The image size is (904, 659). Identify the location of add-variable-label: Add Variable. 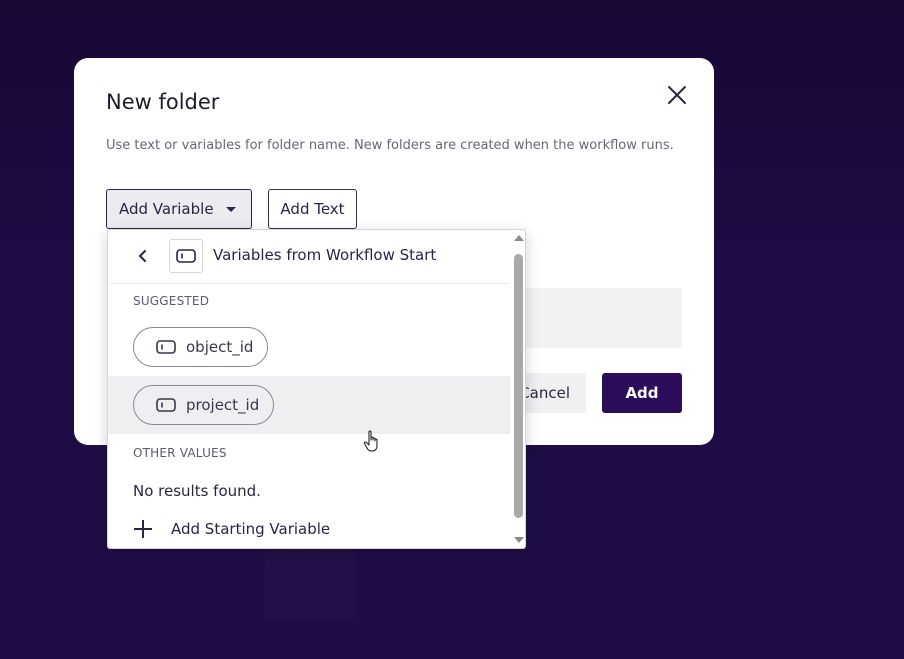
(166, 209).